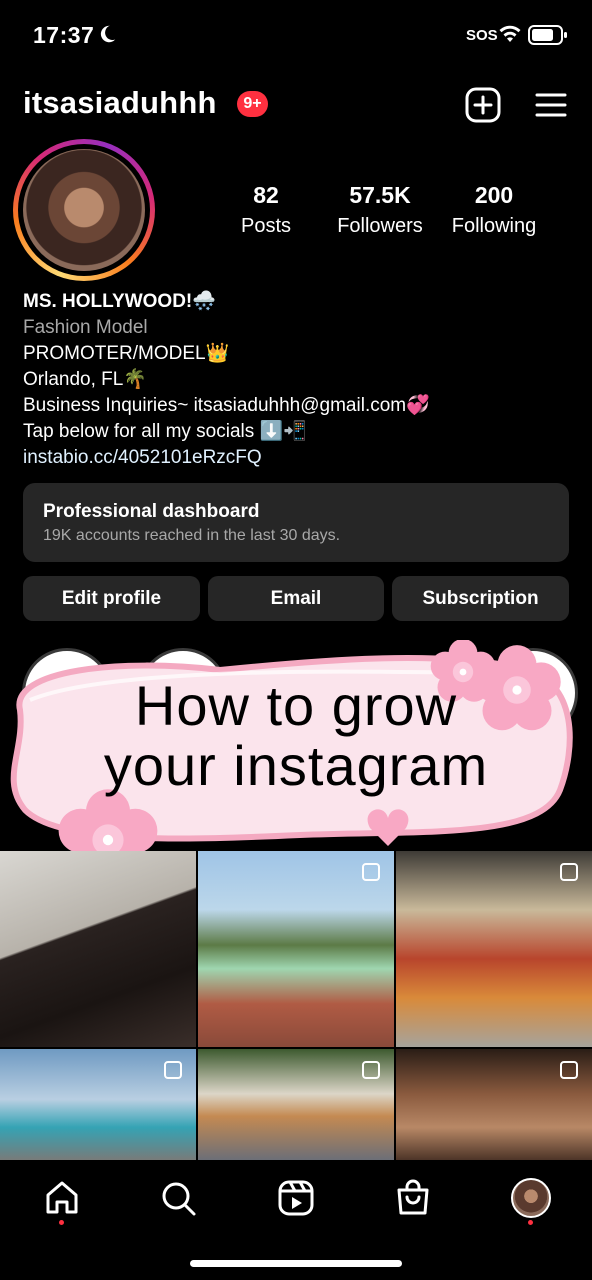 This screenshot has width=592, height=1280. I want to click on wifi-icon, so click(510, 33).